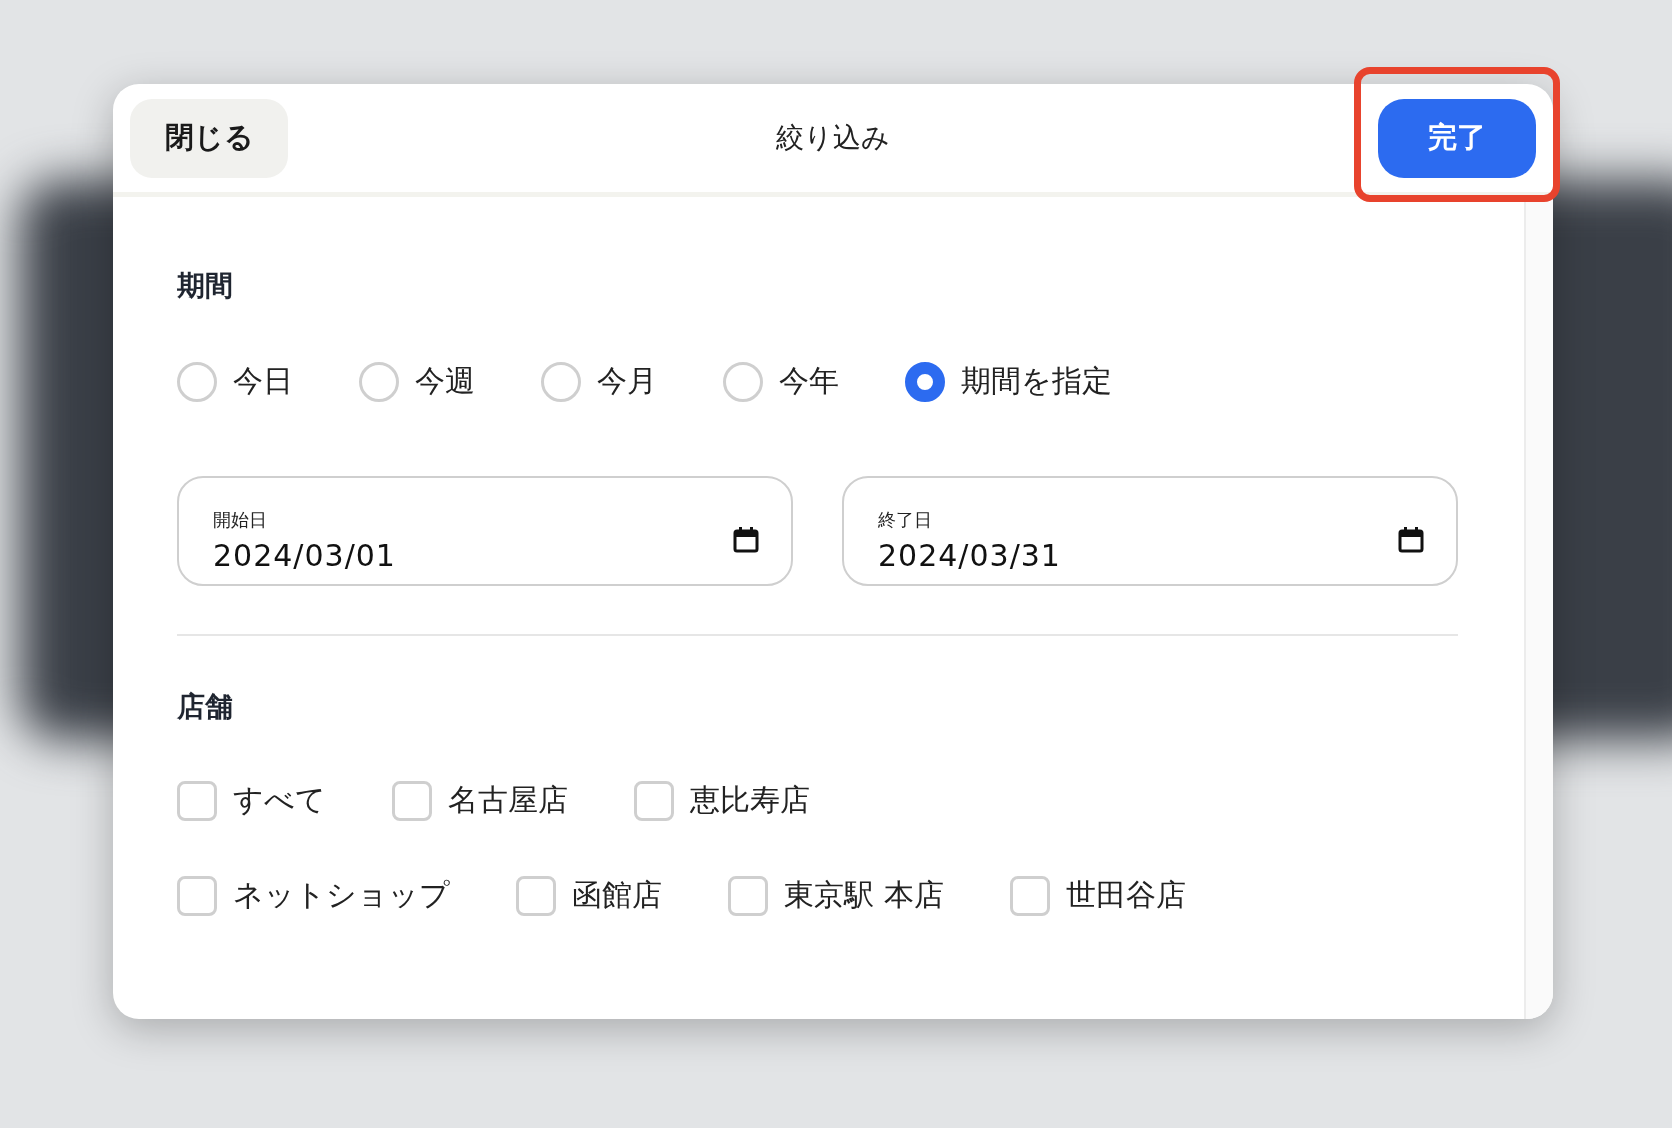 The width and height of the screenshot is (1672, 1128). What do you see at coordinates (925, 381) in the screenshot?
I see `radio-button` at bounding box center [925, 381].